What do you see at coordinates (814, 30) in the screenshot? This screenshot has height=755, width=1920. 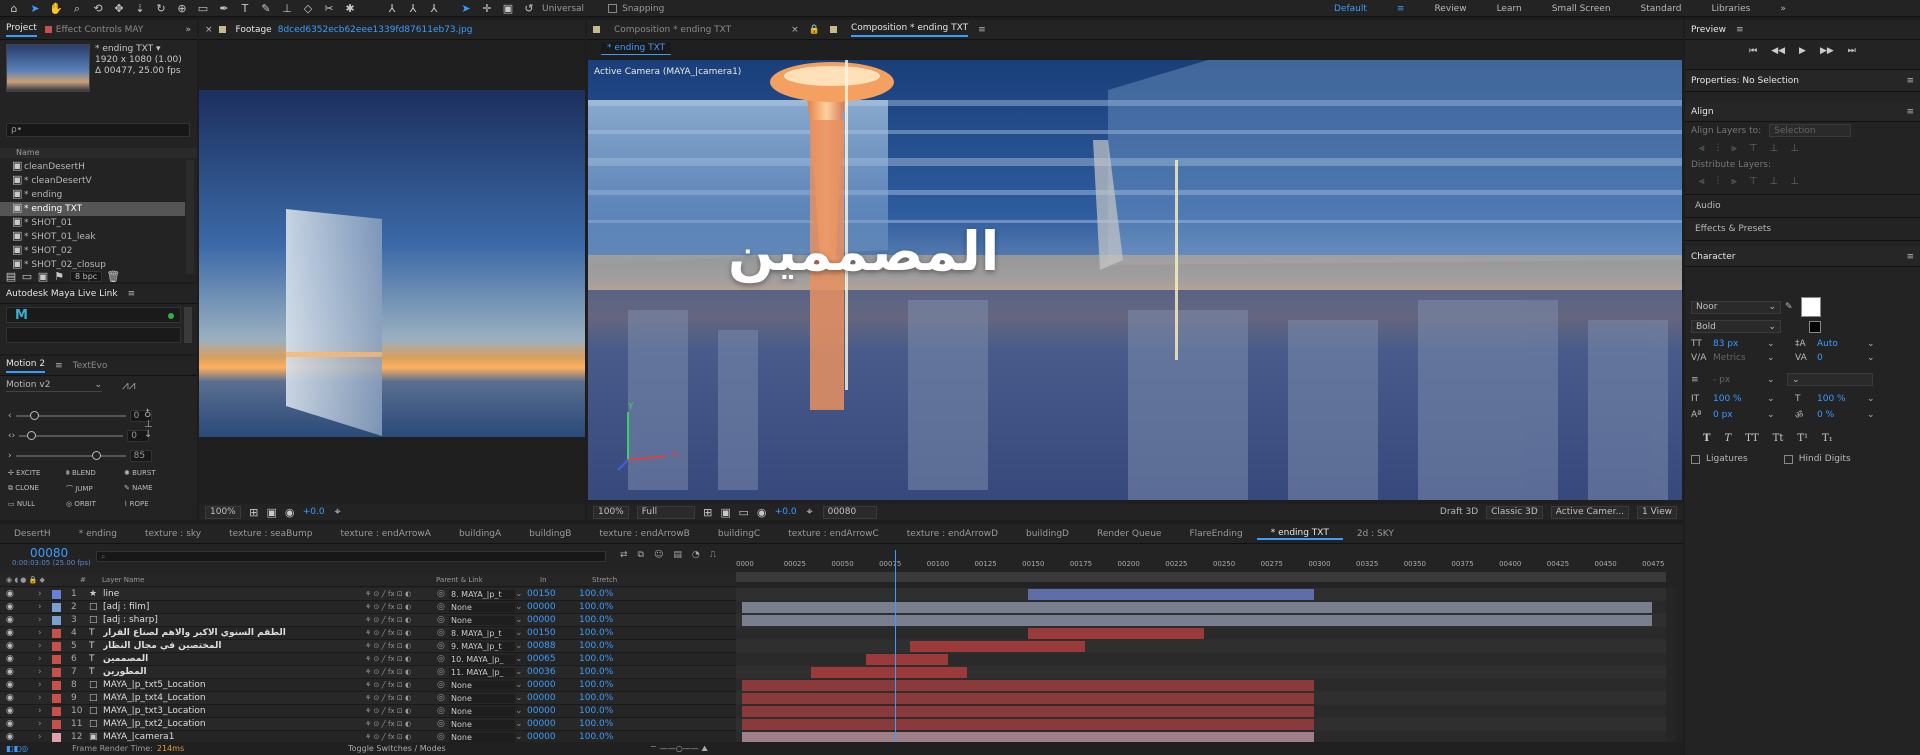 I see `lock-icon: 🔒` at bounding box center [814, 30].